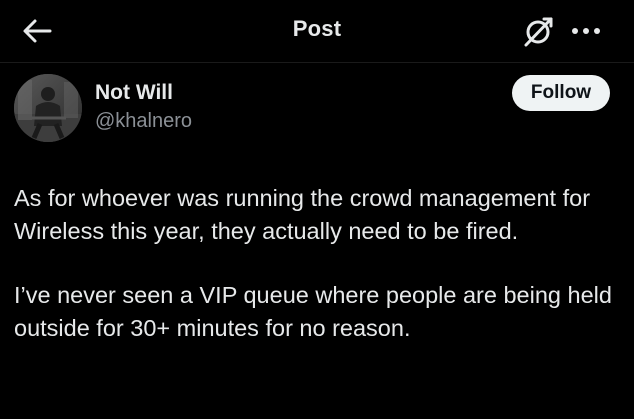 The width and height of the screenshot is (634, 419). I want to click on more-horizontal-icon, so click(586, 31).